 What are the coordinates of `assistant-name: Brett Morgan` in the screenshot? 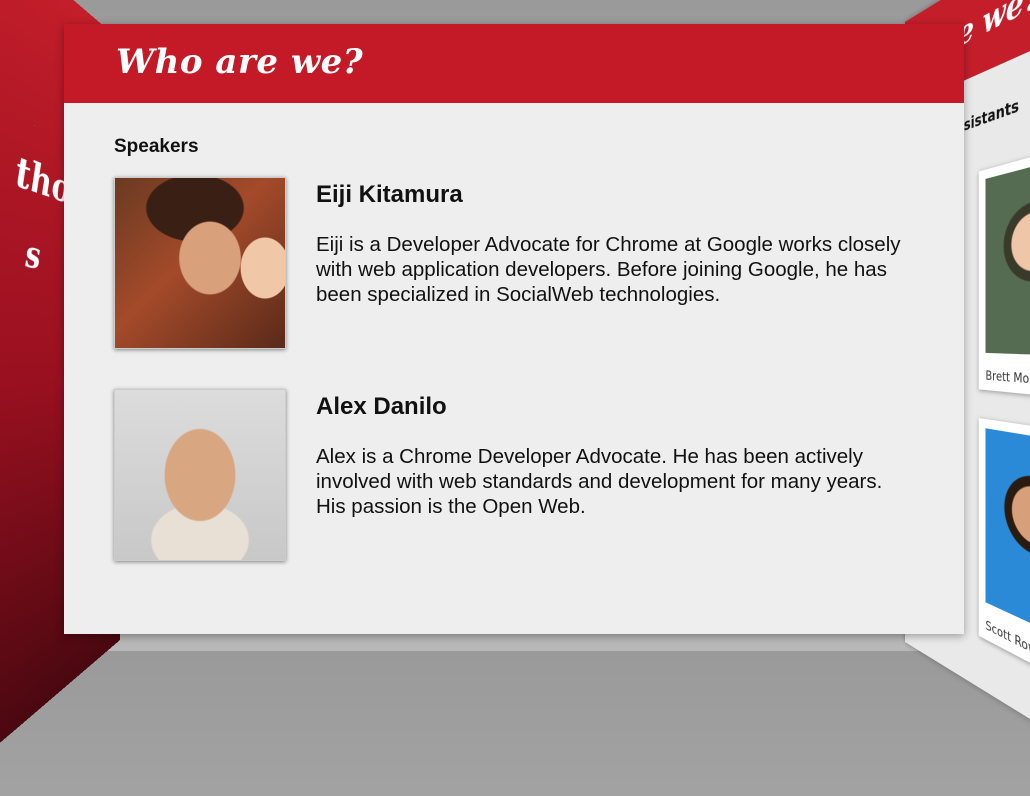 It's located at (1007, 378).